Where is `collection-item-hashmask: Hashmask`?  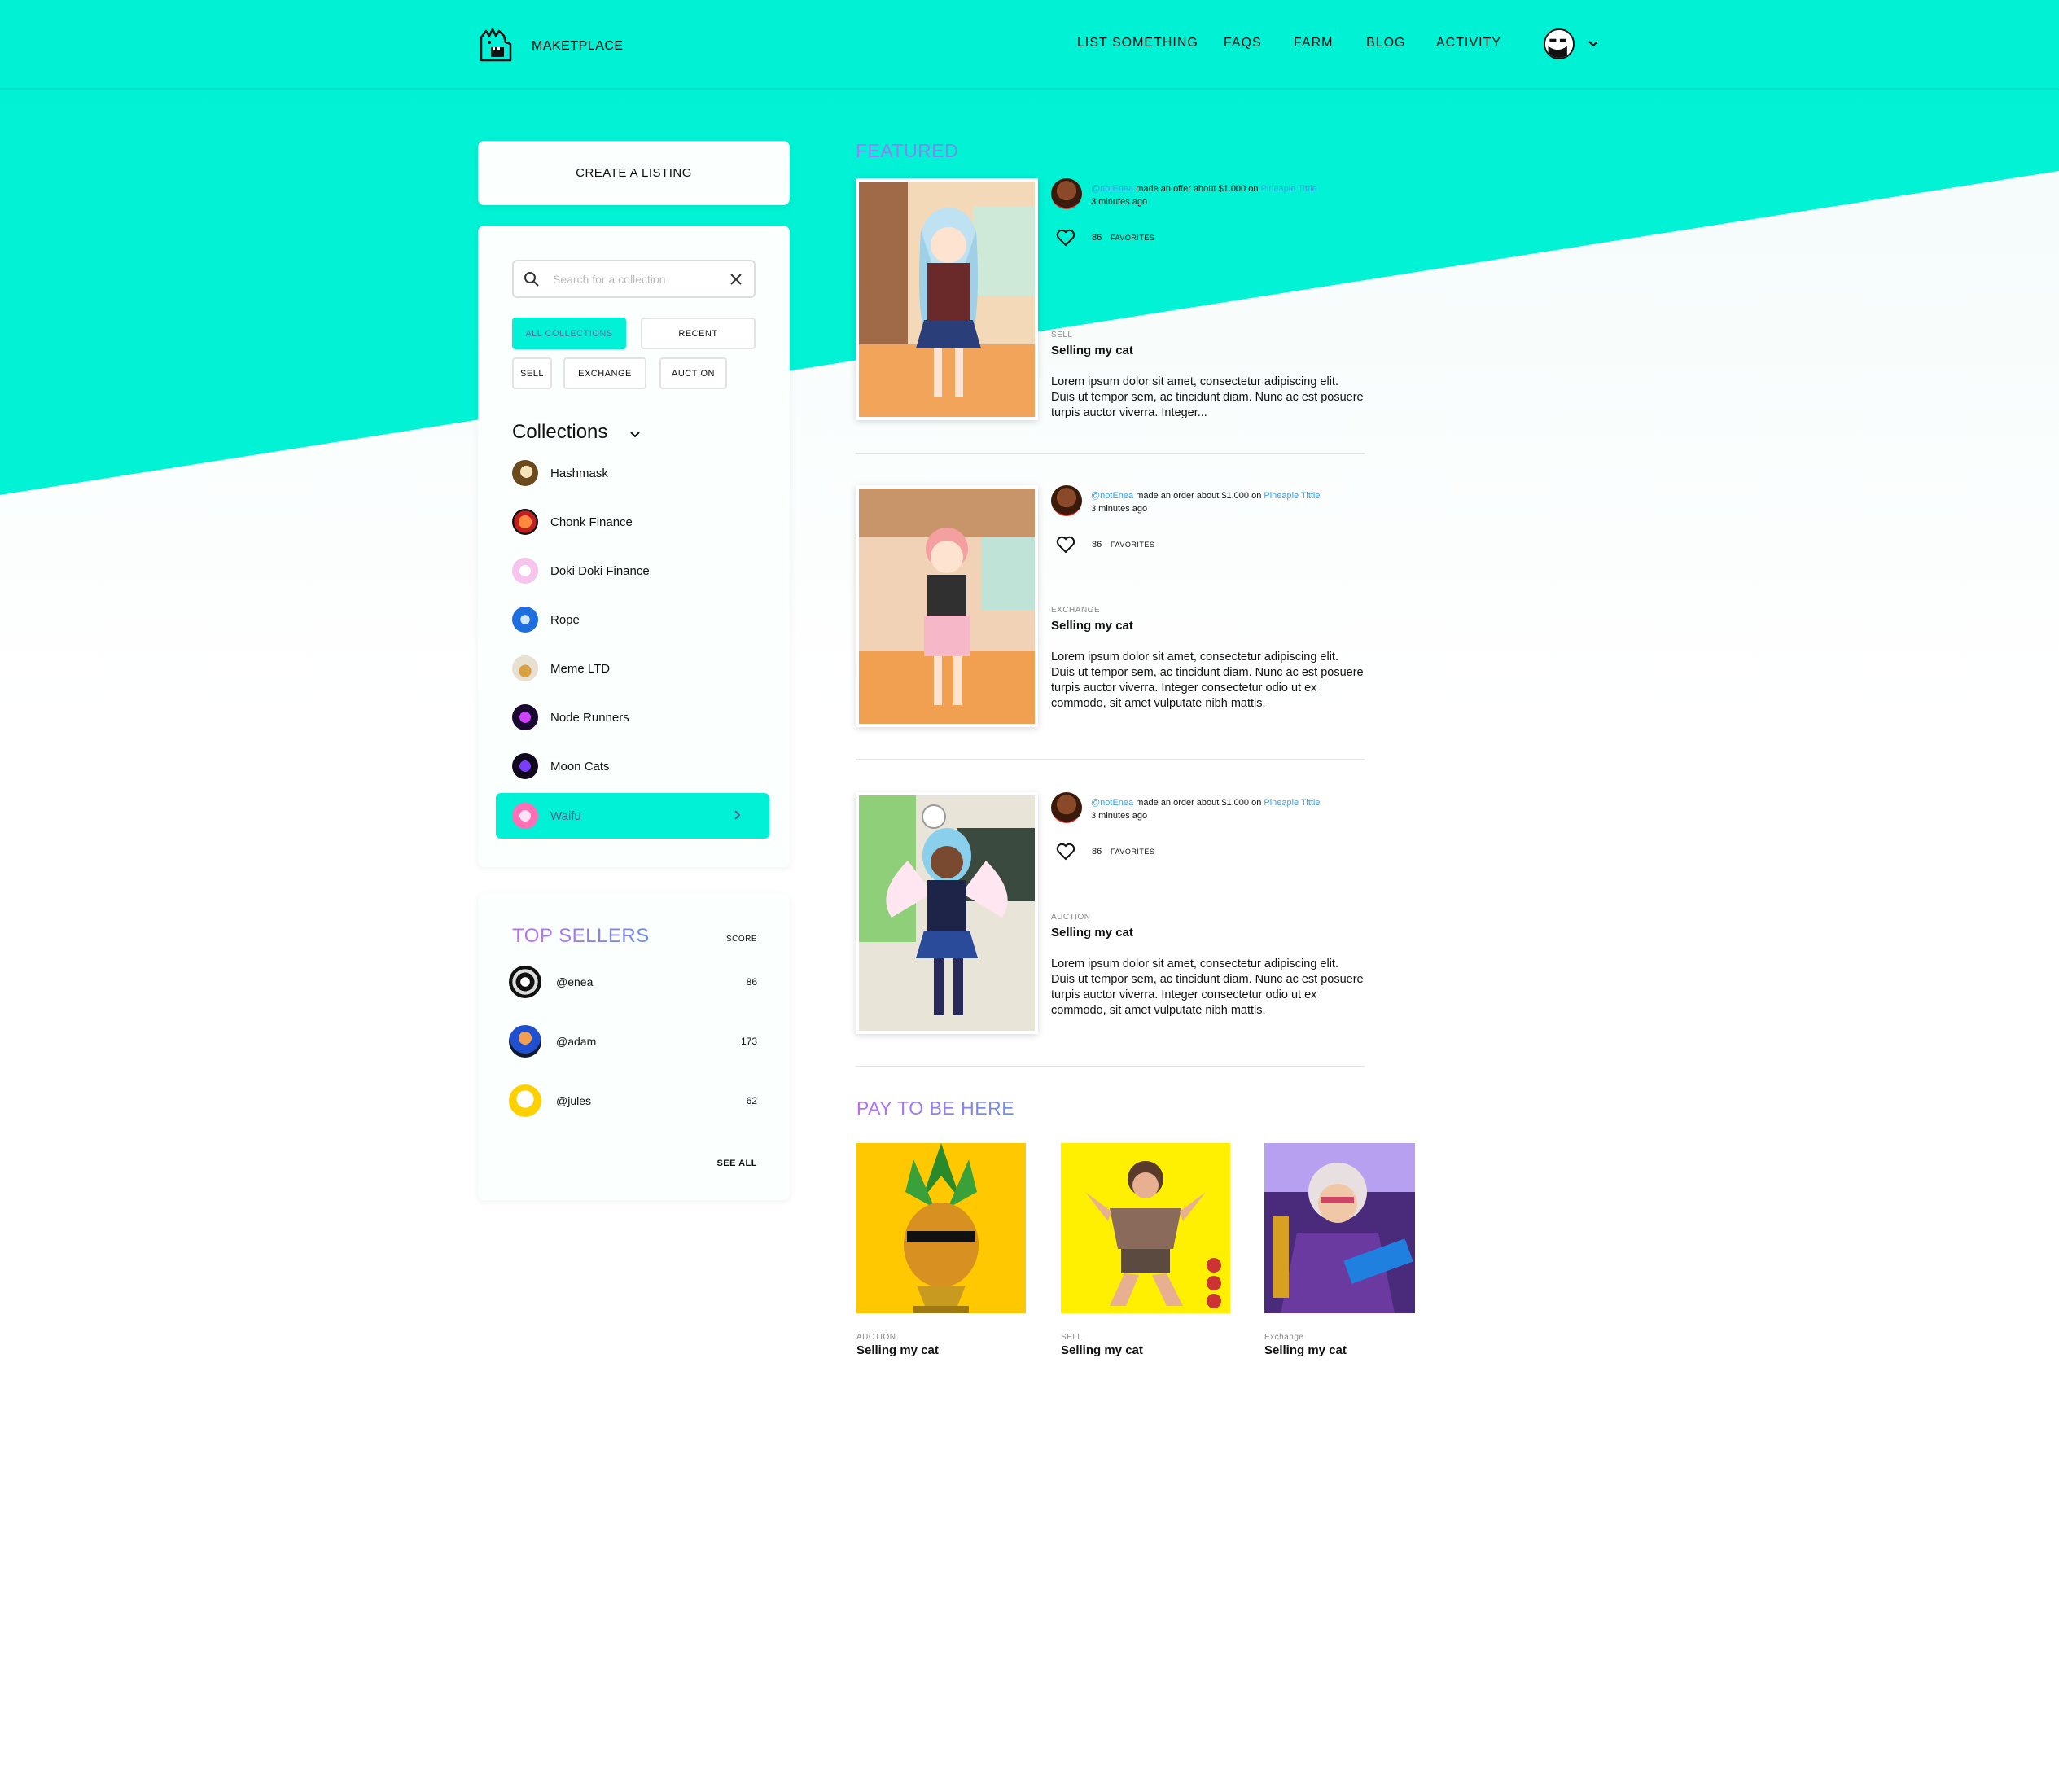 collection-item-hashmask: Hashmask is located at coordinates (634, 473).